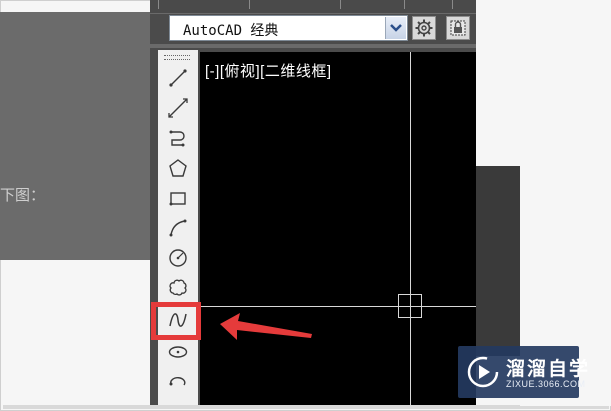 The height and width of the screenshot is (411, 611). I want to click on pointer-arrow-icon, so click(266, 326).